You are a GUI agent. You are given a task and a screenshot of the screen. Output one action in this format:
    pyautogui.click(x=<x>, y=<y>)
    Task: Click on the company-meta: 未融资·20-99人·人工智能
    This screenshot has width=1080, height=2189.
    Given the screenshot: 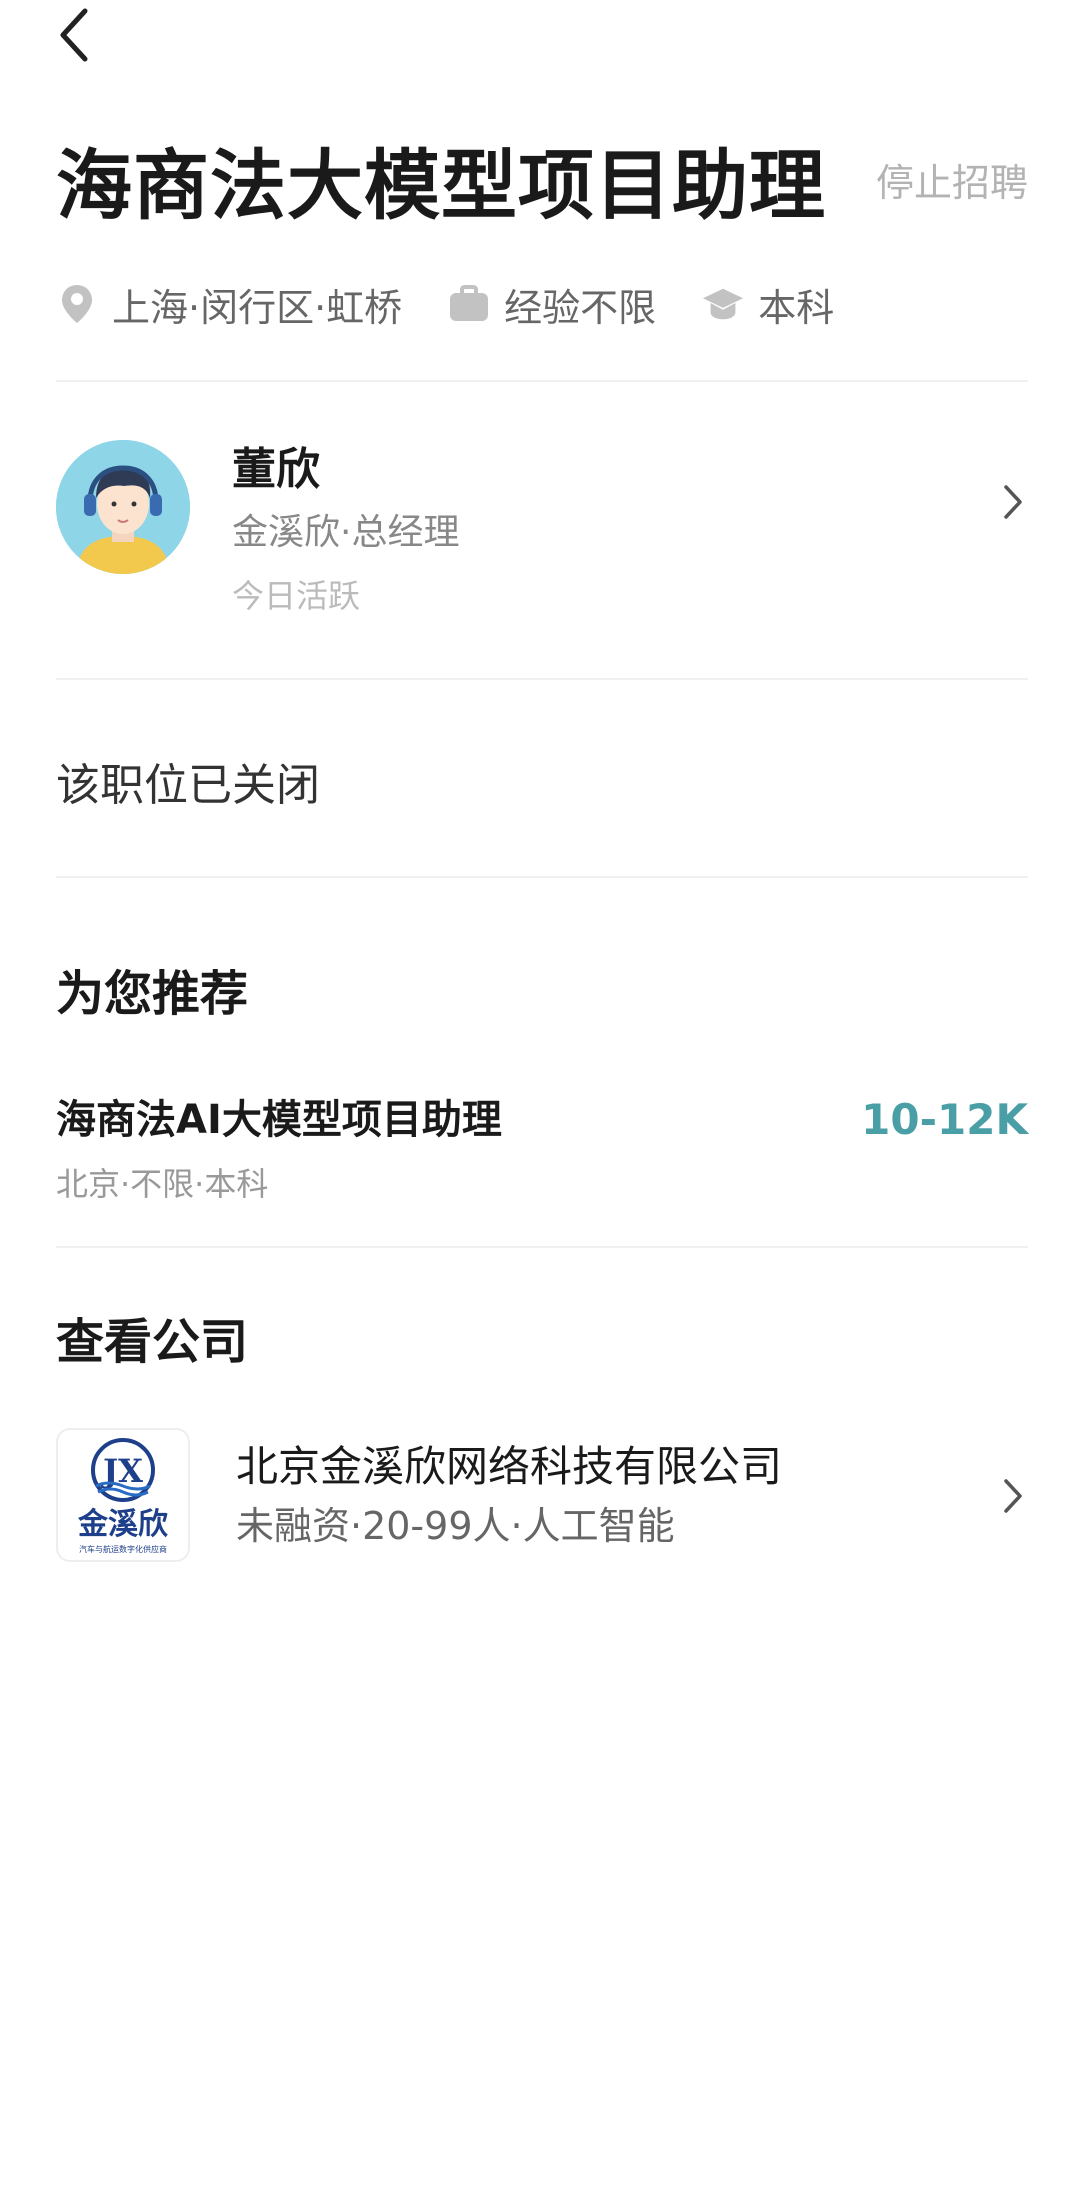 What is the action you would take?
    pyautogui.click(x=455, y=1526)
    